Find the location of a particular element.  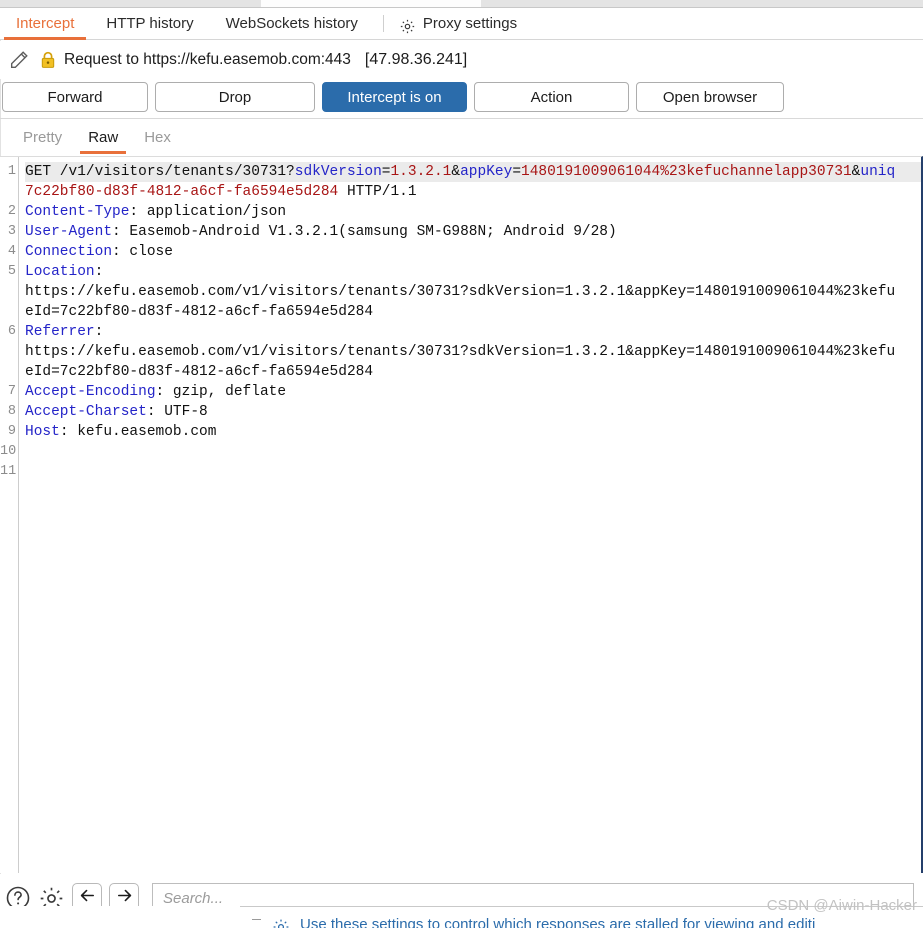

tab-pretty-label: Pretty is located at coordinates (43, 137).